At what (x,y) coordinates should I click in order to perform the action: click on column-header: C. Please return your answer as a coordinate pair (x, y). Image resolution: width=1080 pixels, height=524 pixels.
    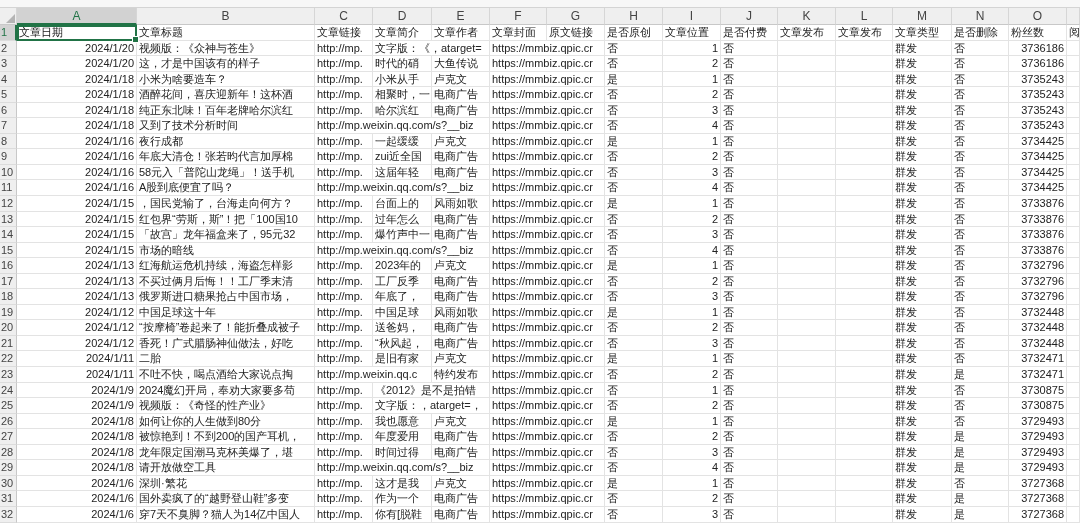
    Looking at the image, I should click on (344, 16).